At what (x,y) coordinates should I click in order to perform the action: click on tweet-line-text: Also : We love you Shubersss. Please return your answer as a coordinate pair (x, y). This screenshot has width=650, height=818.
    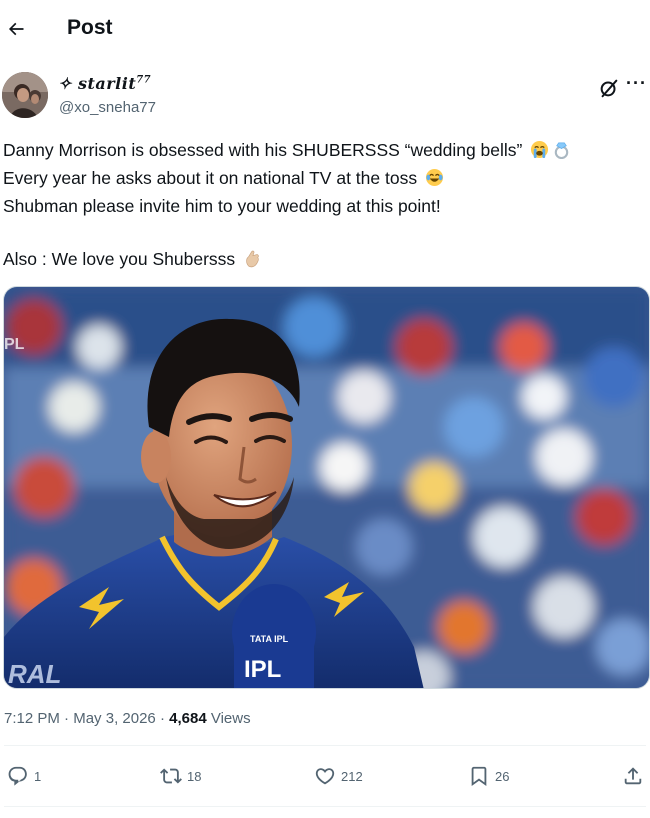
    Looking at the image, I should click on (119, 259).